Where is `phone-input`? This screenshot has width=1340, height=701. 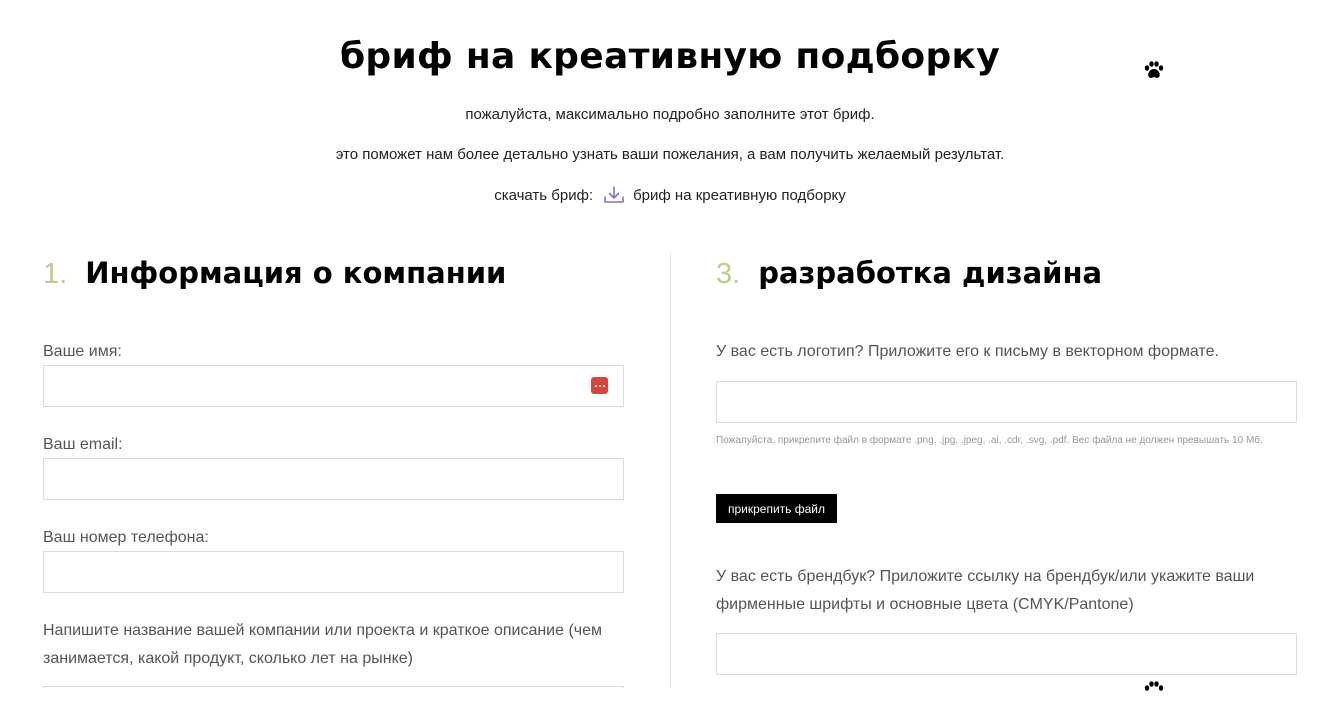
phone-input is located at coordinates (333, 572).